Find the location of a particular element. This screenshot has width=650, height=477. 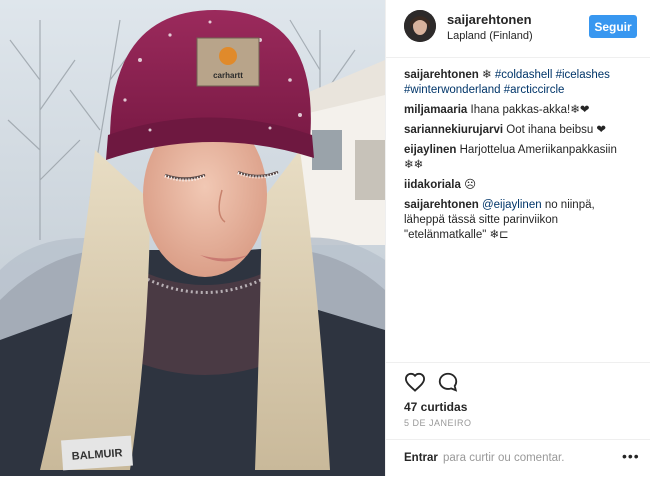

comment-username: miljamaaria is located at coordinates (435, 110).